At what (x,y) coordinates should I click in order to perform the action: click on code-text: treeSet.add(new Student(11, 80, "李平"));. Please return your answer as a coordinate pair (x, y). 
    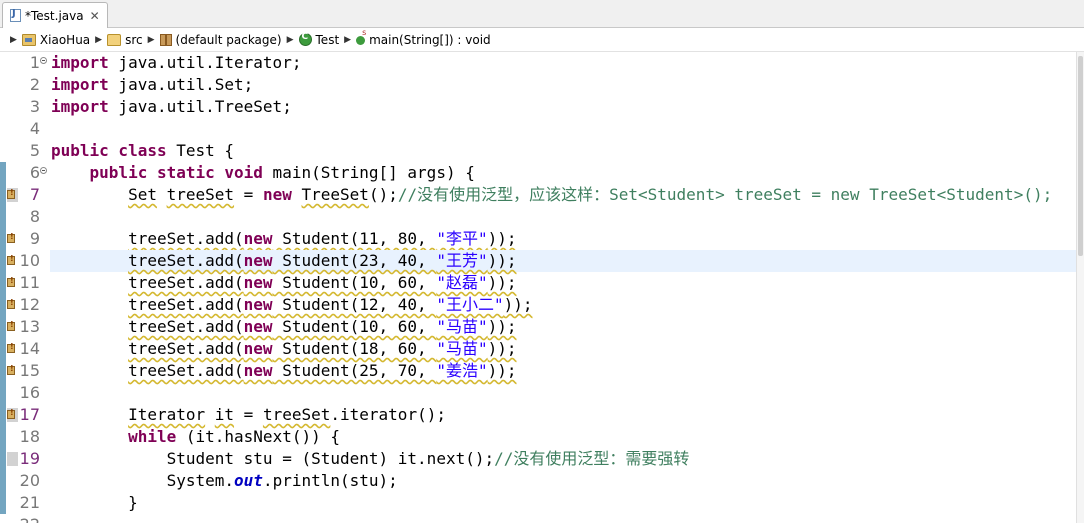
    Looking at the image, I should click on (284, 239).